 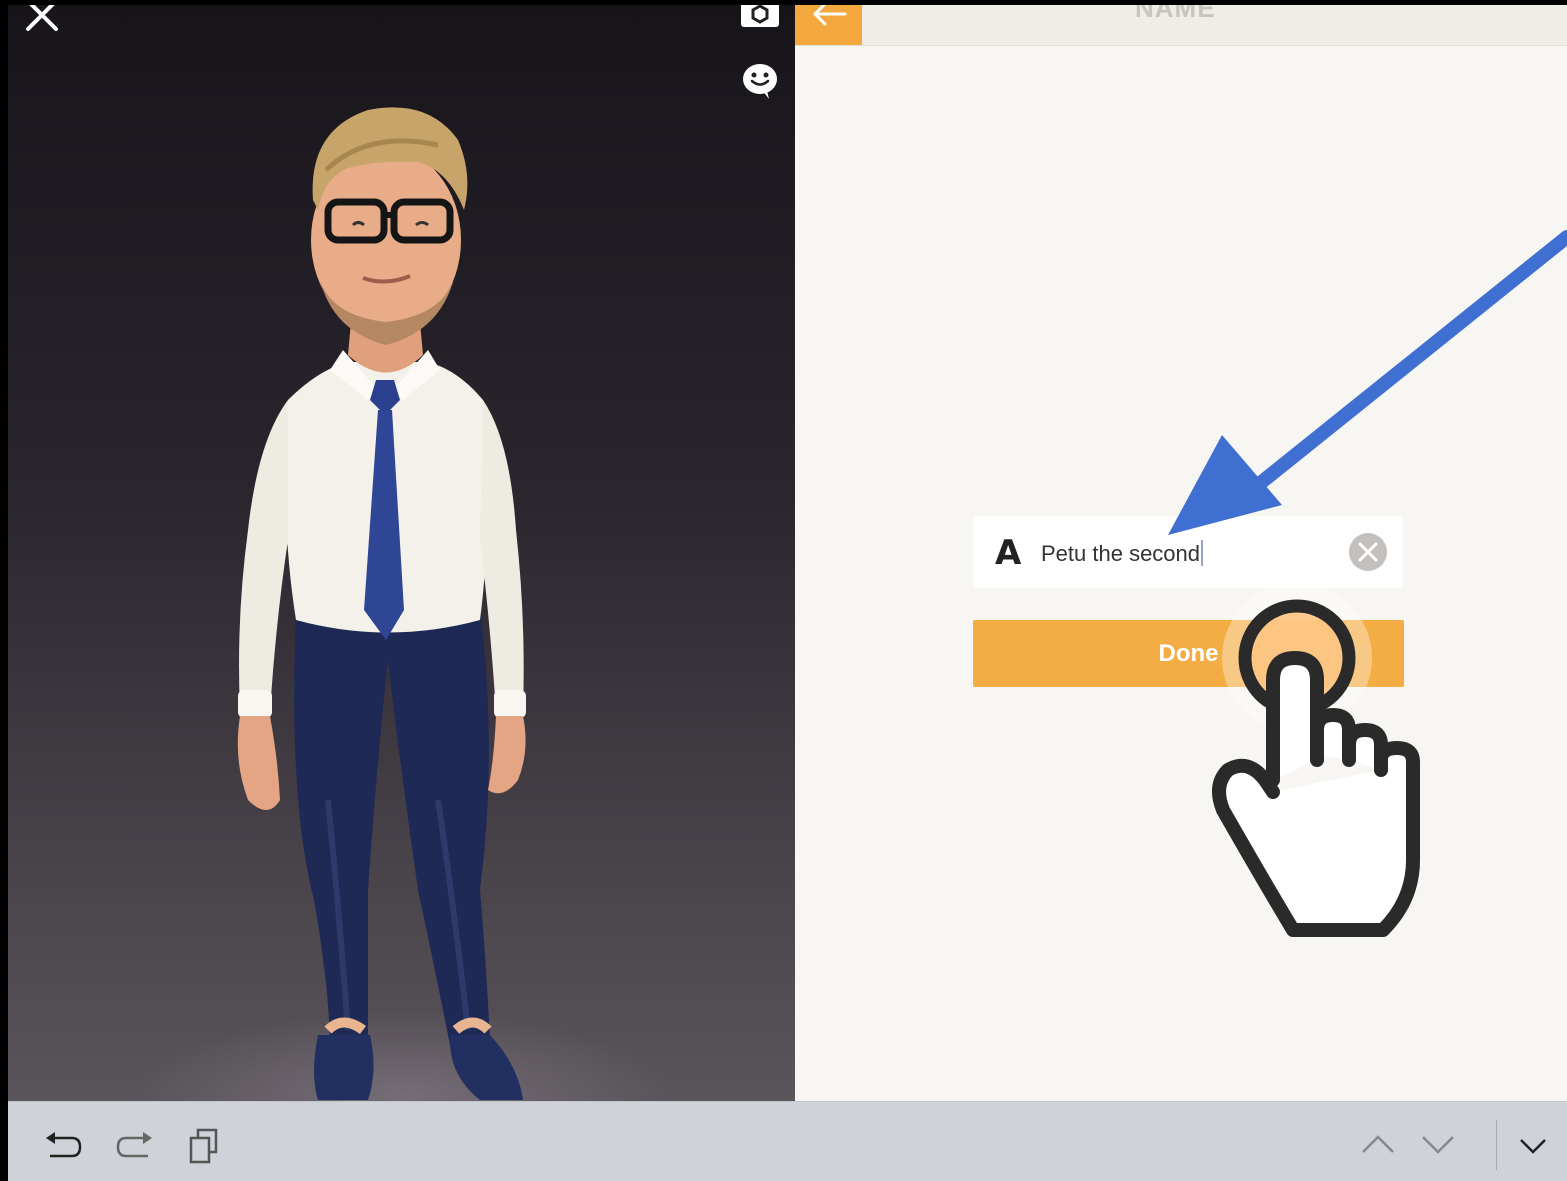 I want to click on chevron-up-icon, so click(x=1378, y=1144).